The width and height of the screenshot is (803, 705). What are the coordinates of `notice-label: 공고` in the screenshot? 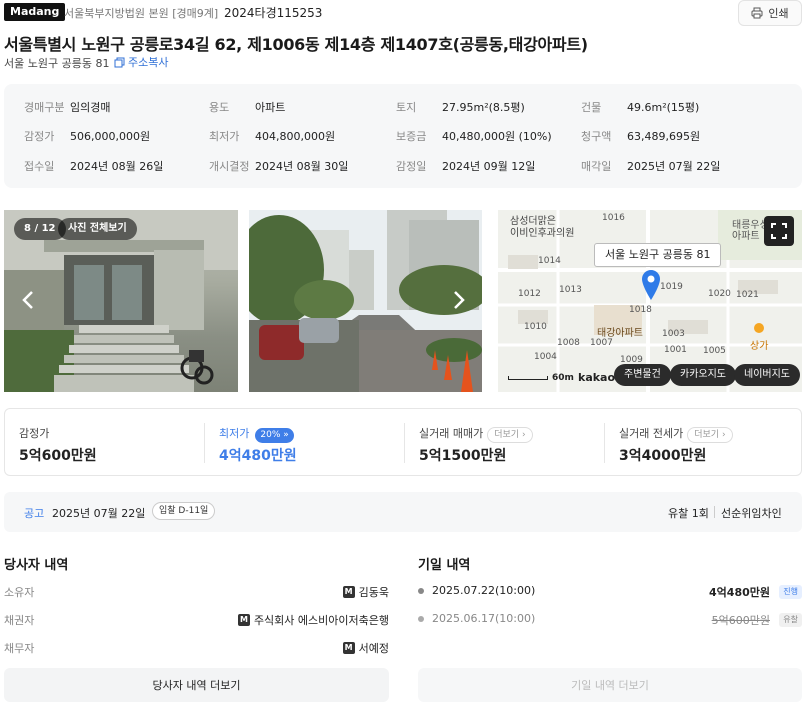 It's located at (34, 513).